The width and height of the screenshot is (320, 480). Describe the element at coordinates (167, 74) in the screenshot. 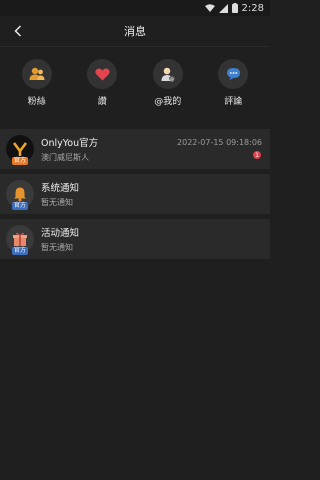

I see `mention-user-icon: @` at that location.